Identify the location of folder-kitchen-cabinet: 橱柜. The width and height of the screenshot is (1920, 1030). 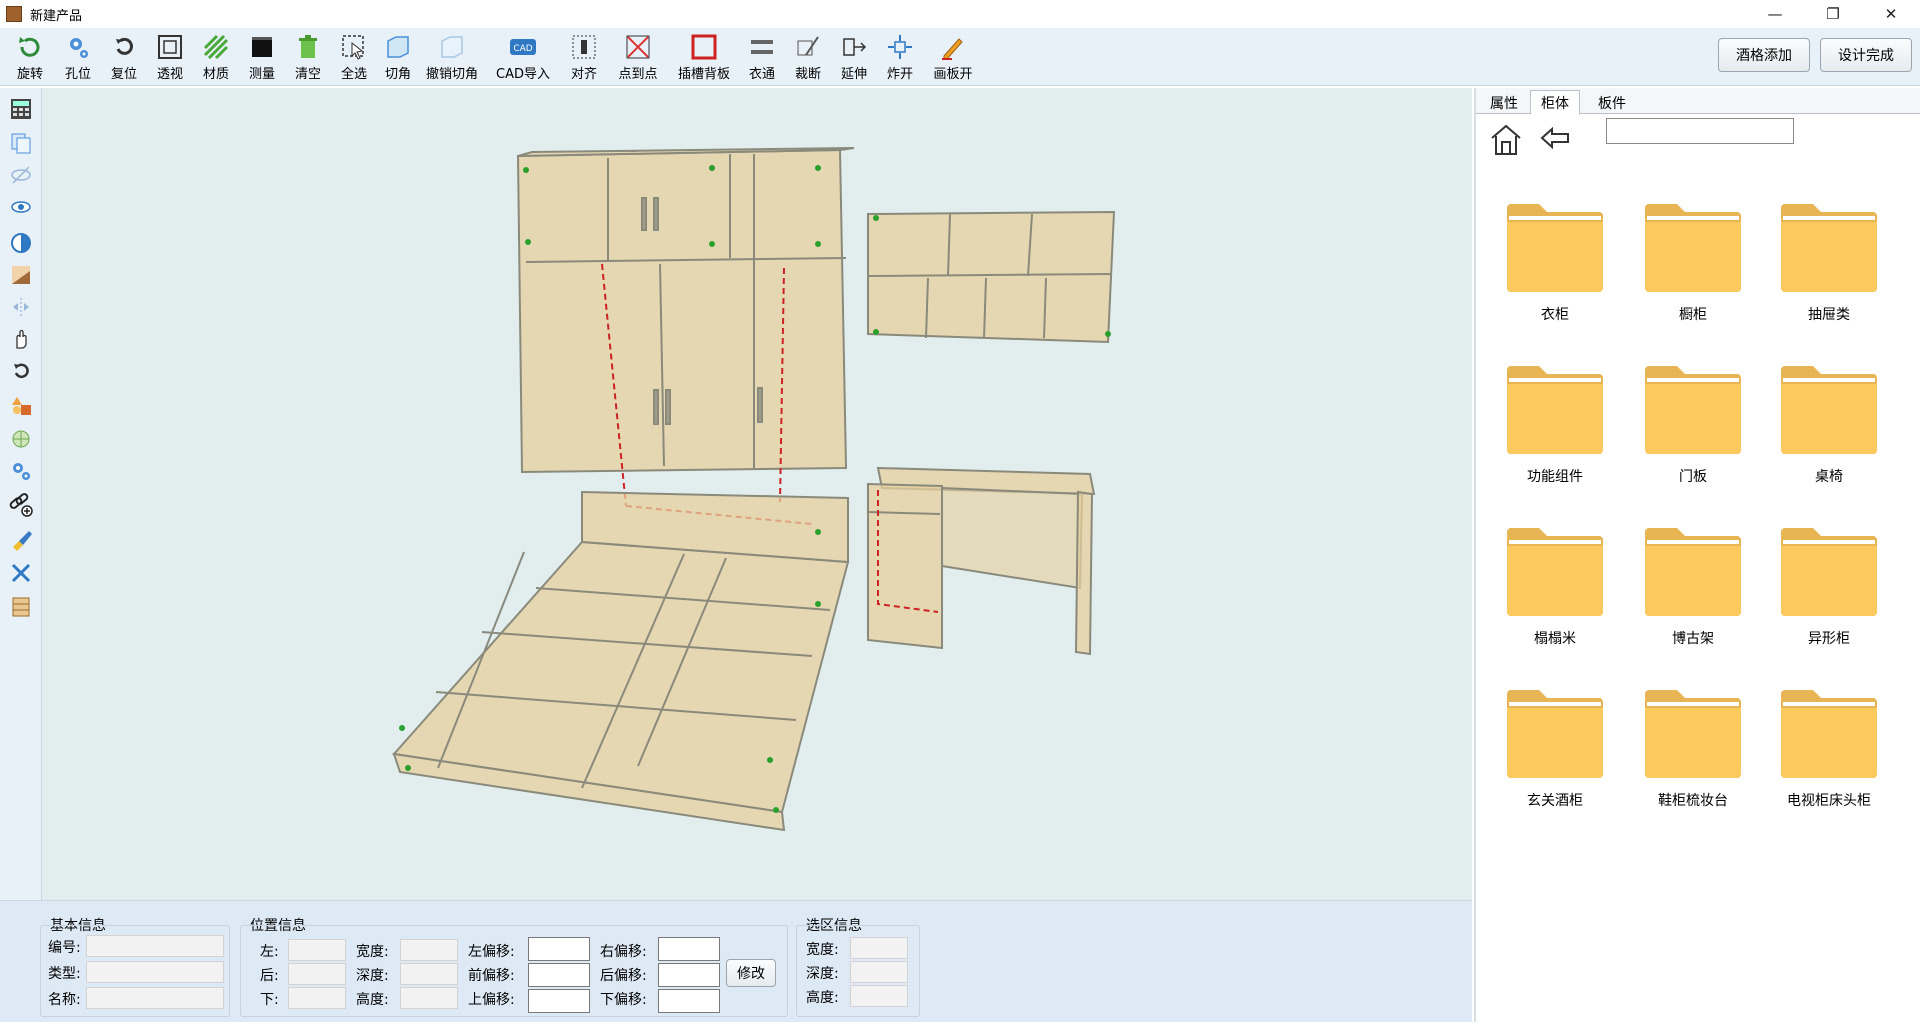
(1693, 263).